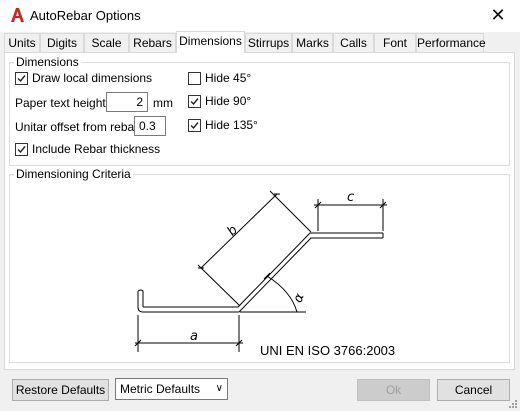 The image size is (520, 411). I want to click on tab-rebars: Rebars, so click(152, 42).